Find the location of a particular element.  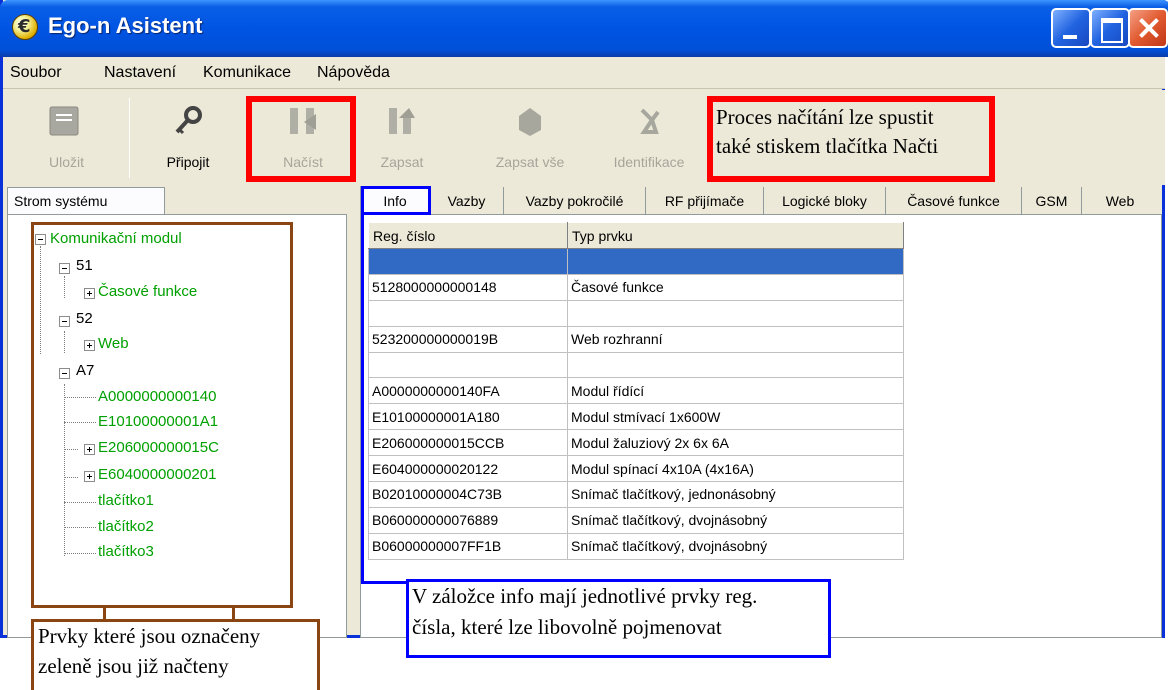

element-type-cell: Modul spínací 4x10A (4x16A) is located at coordinates (735, 469).